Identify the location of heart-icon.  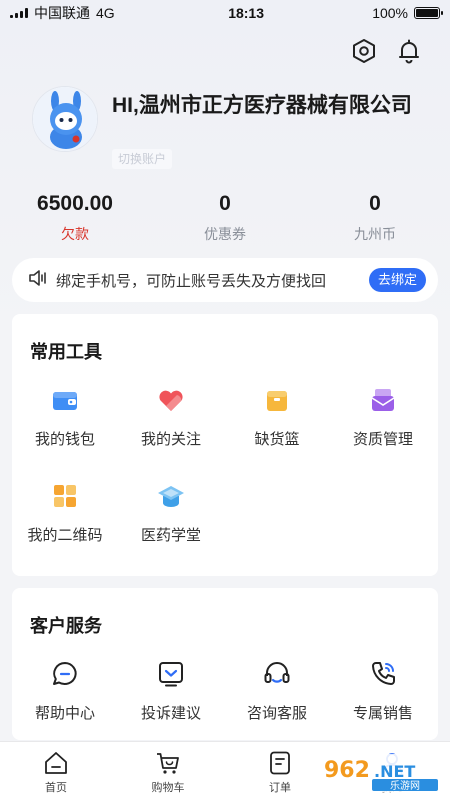
(171, 400).